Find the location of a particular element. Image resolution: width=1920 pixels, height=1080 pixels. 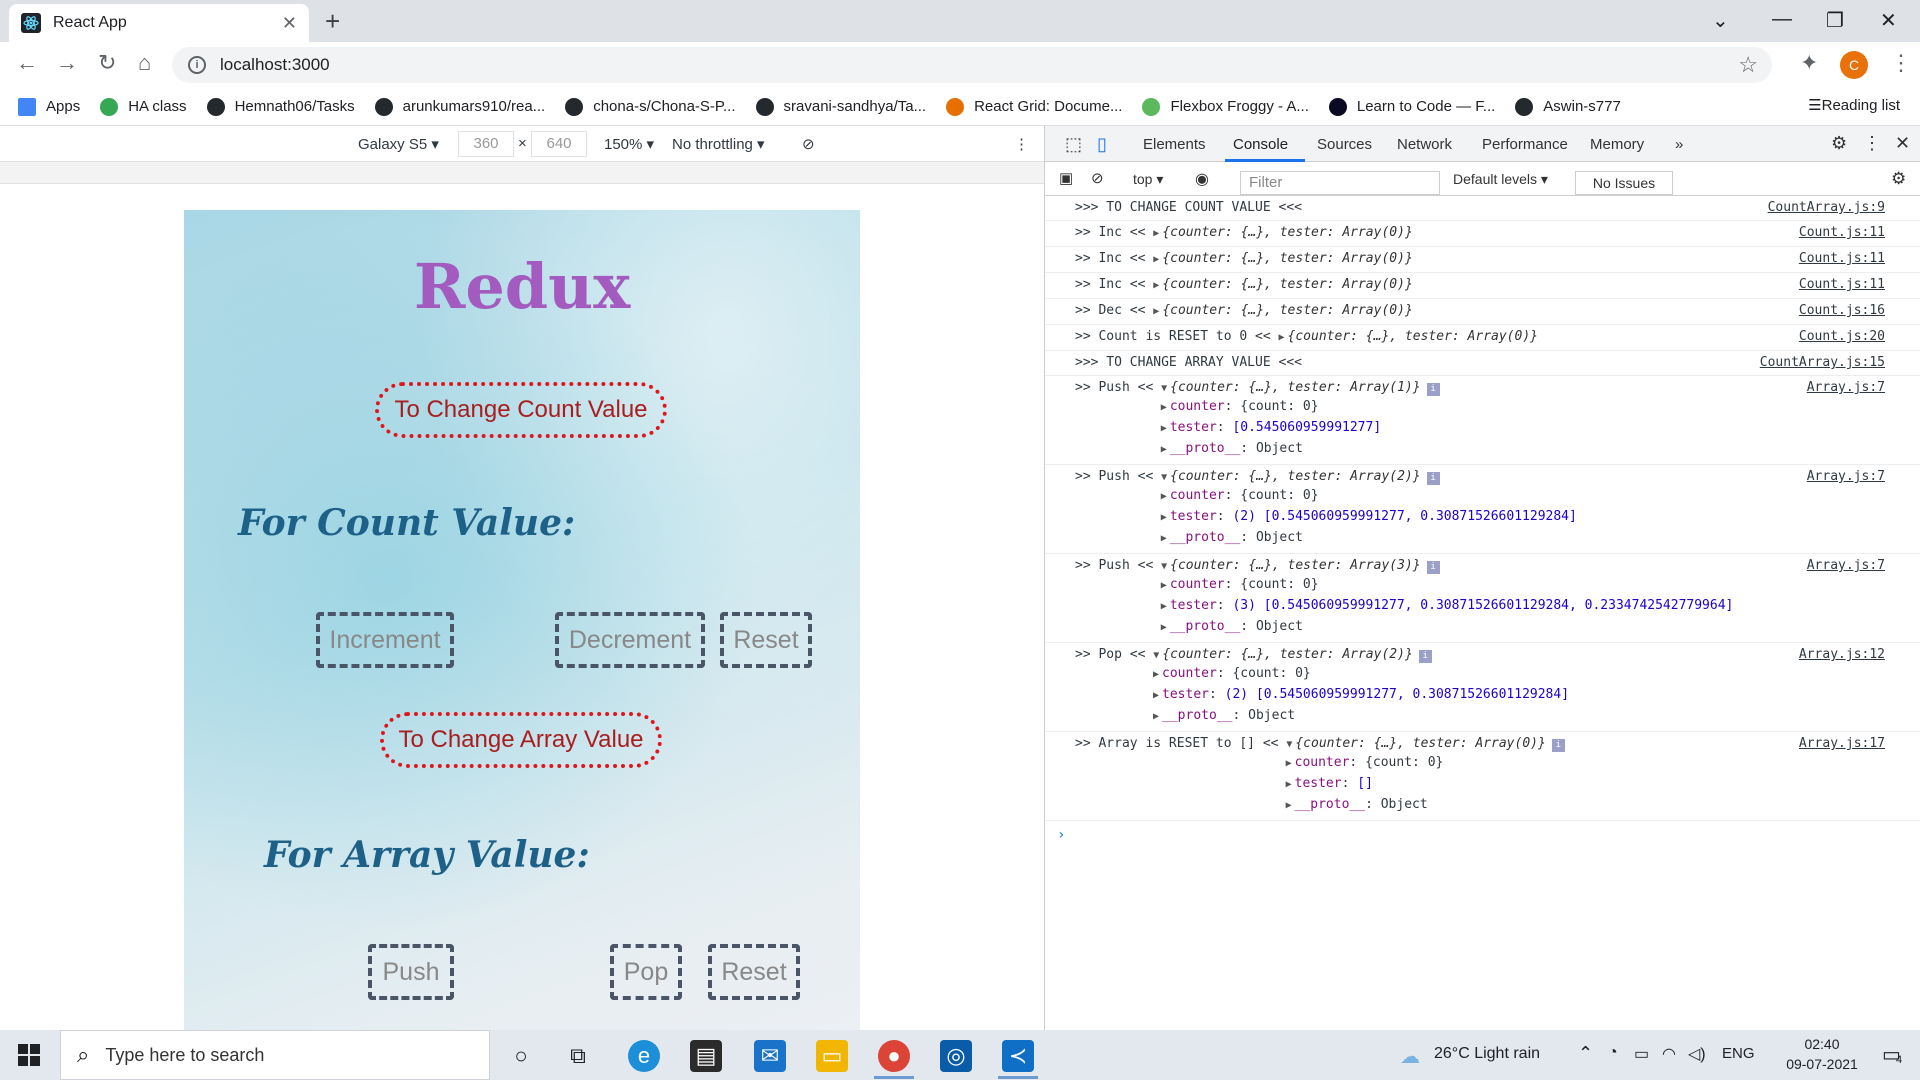

weather-text: 26°C Light rain is located at coordinates (1487, 1054).